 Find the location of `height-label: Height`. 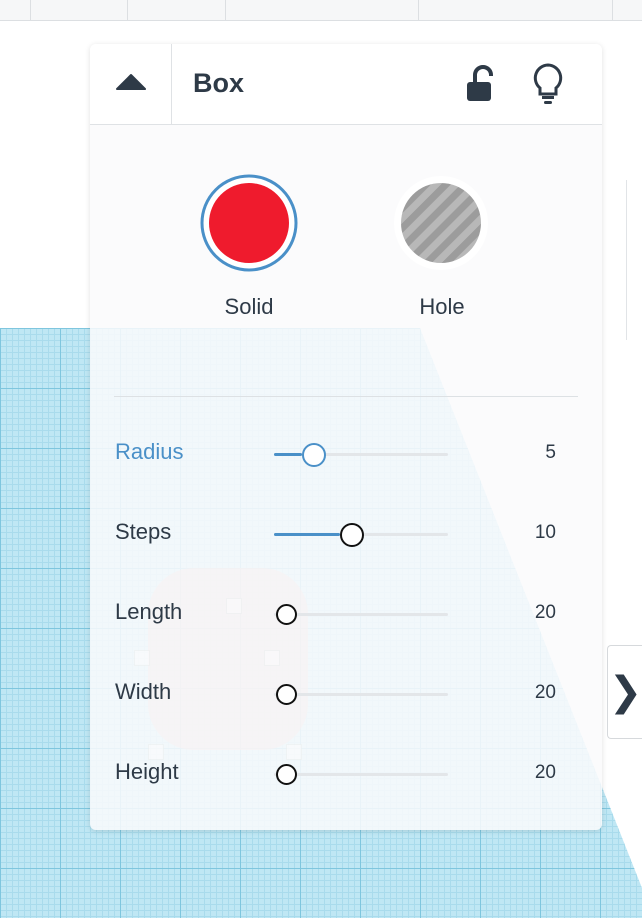

height-label: Height is located at coordinates (147, 771).